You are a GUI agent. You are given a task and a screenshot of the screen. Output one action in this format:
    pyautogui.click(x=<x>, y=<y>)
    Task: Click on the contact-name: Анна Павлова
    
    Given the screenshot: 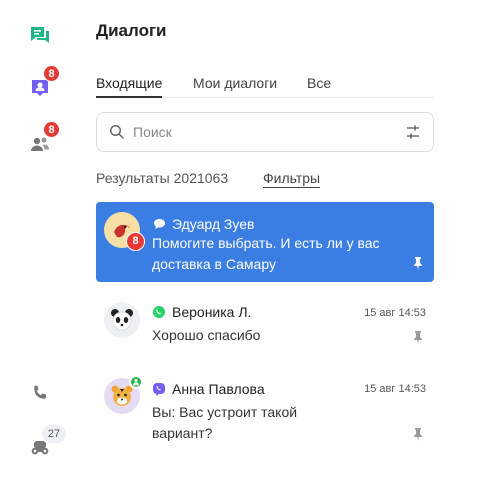 What is the action you would take?
    pyautogui.click(x=218, y=389)
    